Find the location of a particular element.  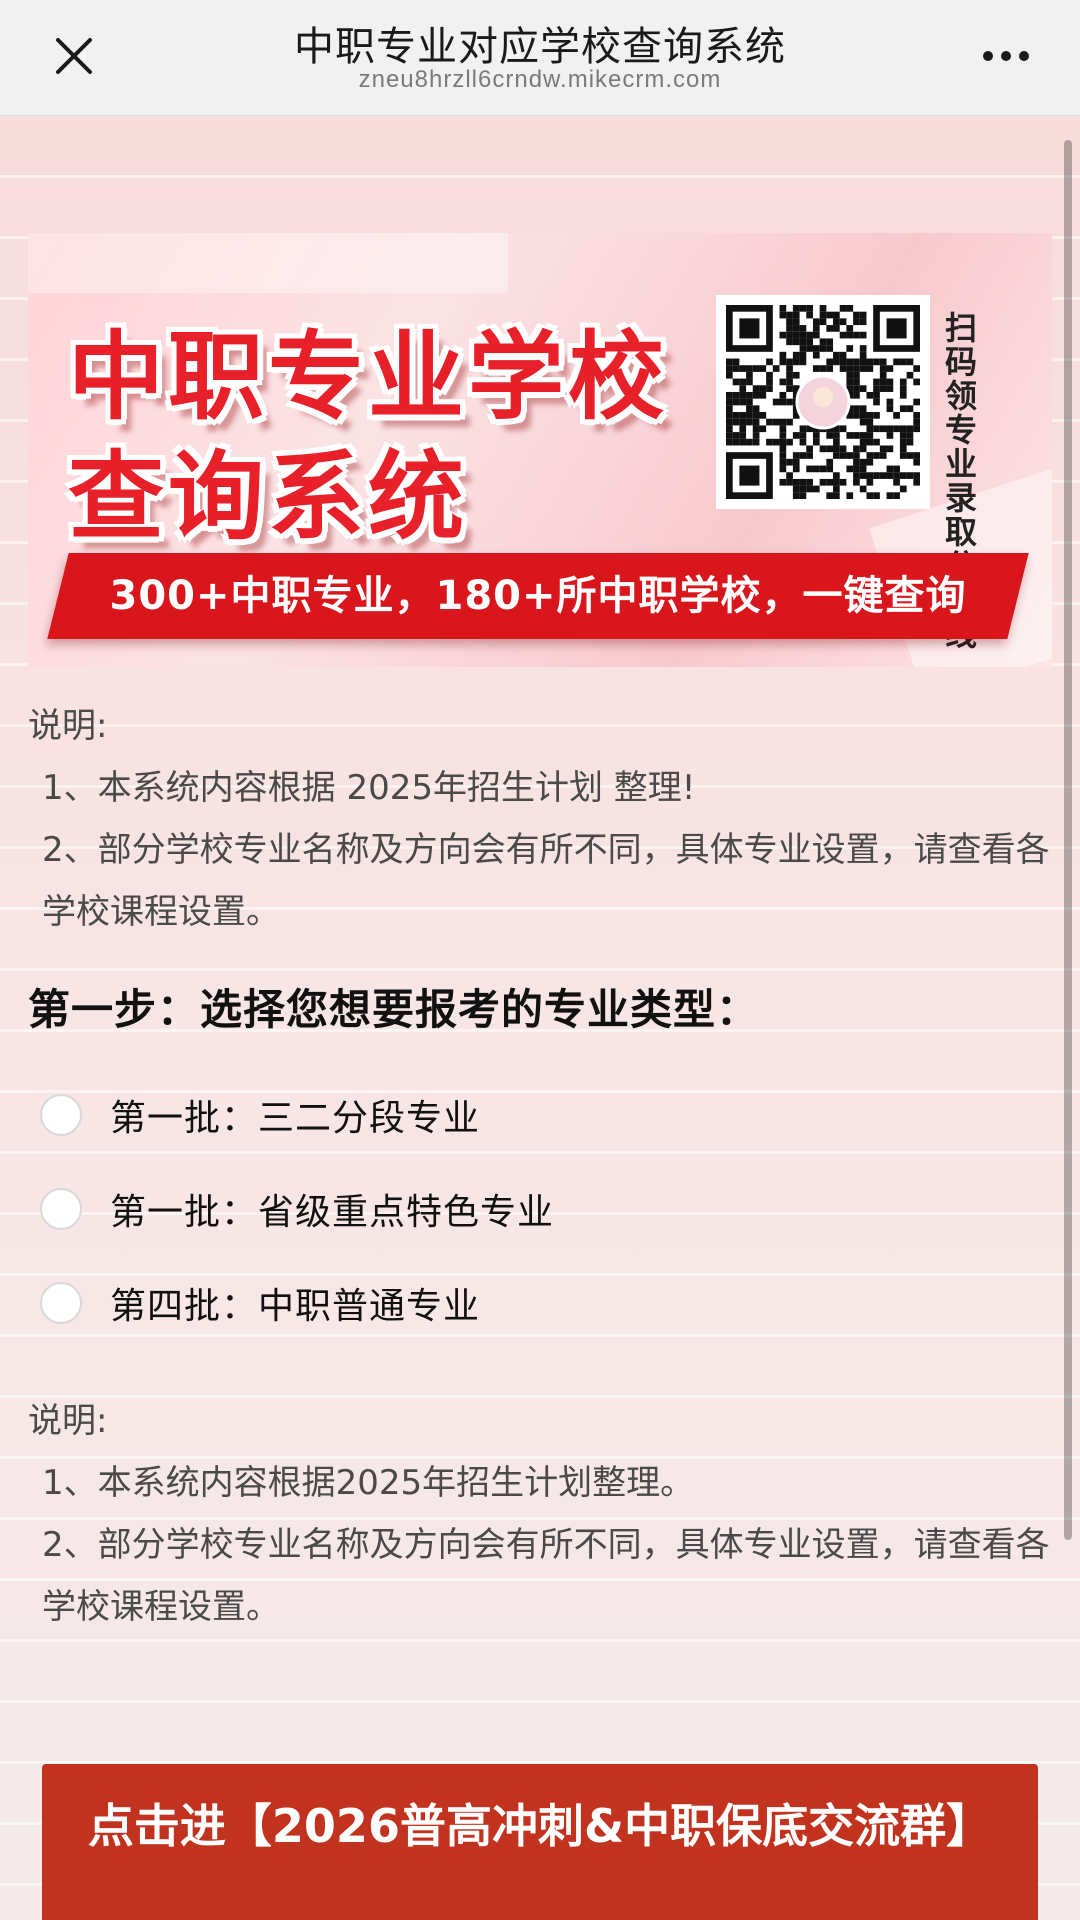

banner-headline: 中职专业学校 is located at coordinates (368, 377).